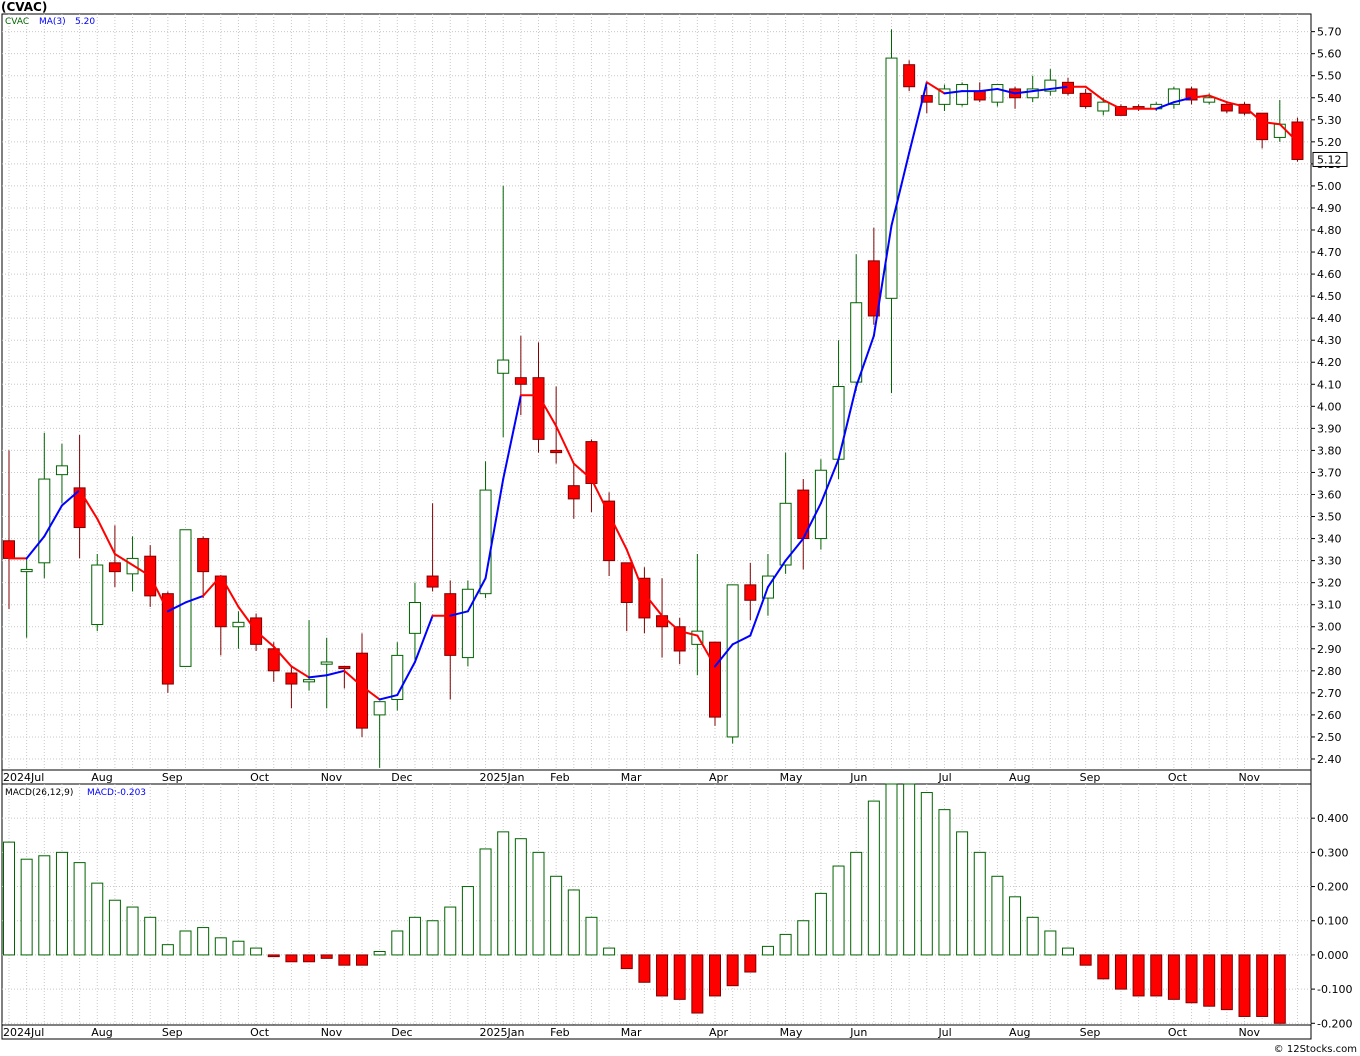 Image resolution: width=1360 pixels, height=1056 pixels. I want to click on chart-title: (CVAC), so click(24, 7).